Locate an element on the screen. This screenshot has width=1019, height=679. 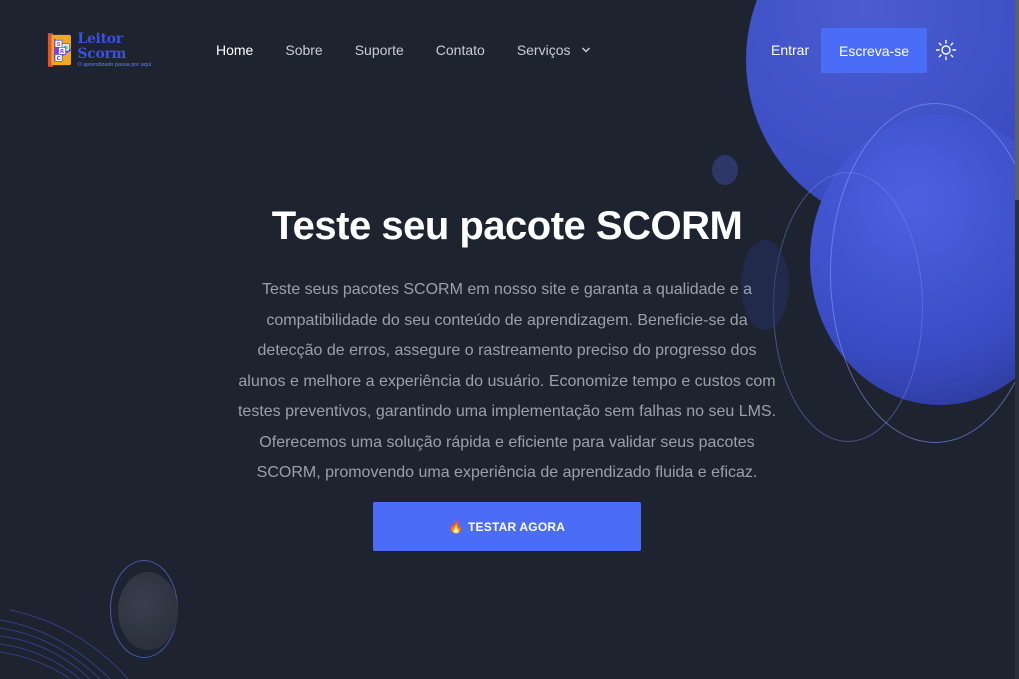
fire-icon: 🔥 is located at coordinates (456, 526).